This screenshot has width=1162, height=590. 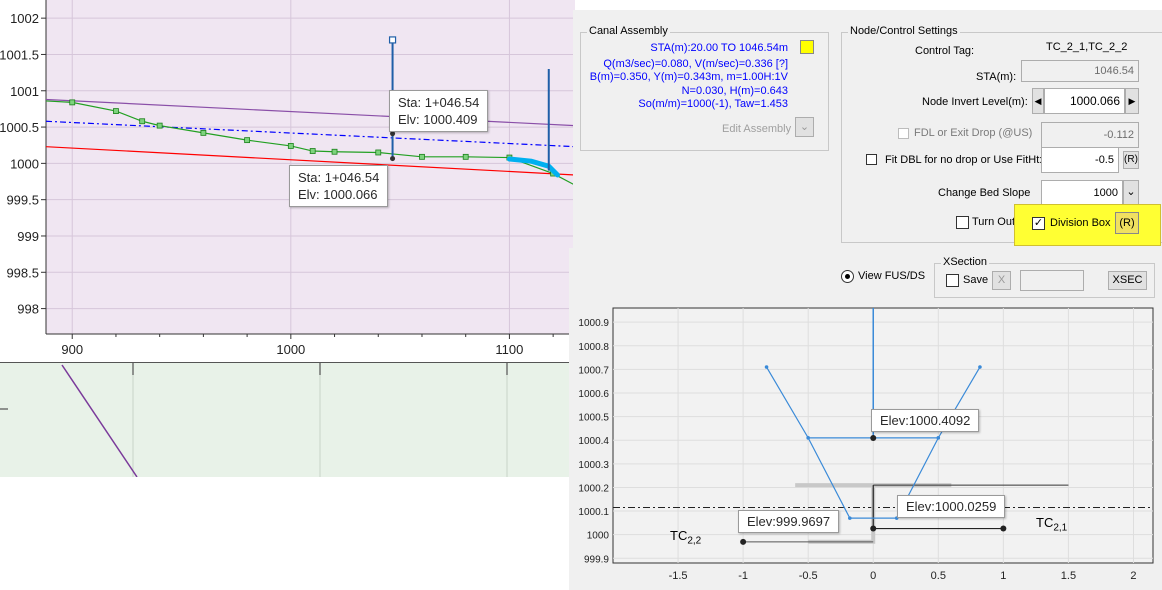 I want to click on profile-y-tick-label: 1001, so click(x=24, y=91).